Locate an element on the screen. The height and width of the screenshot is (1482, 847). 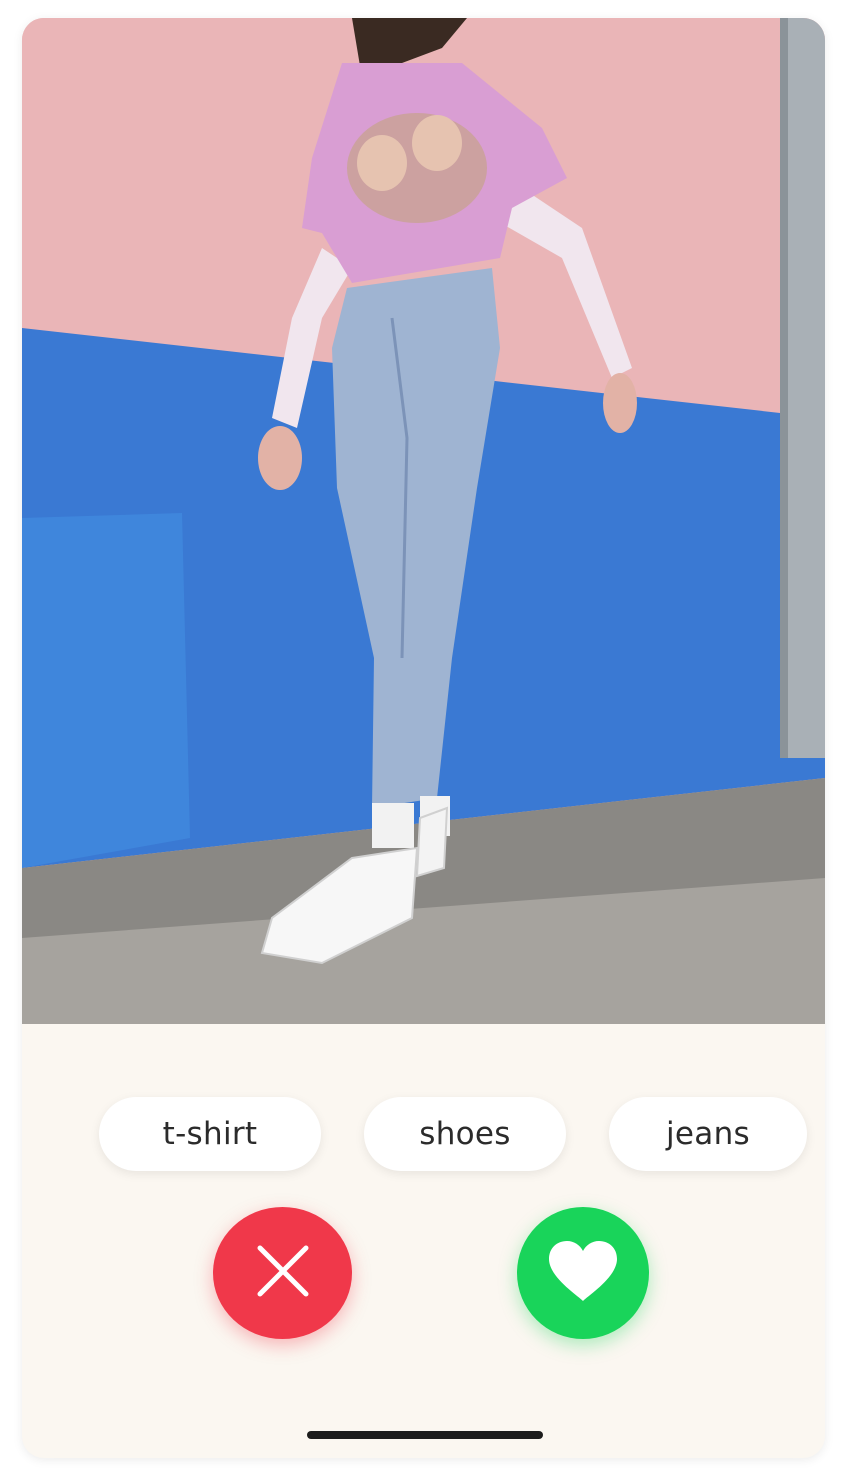
reject-button is located at coordinates (282, 1273).